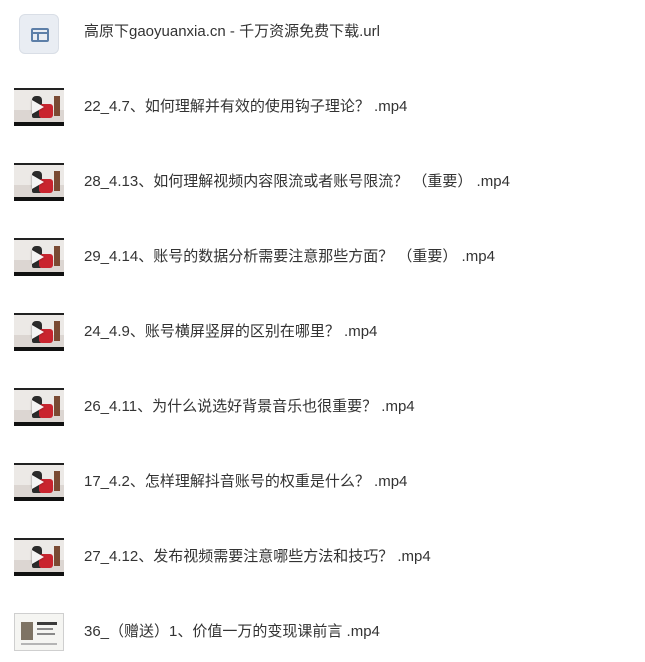 This screenshot has width=645, height=662. Describe the element at coordinates (246, 106) in the screenshot. I see `file-name: 22_4.7、如何理解并有效的使用钩子理论？ .mp4` at that location.